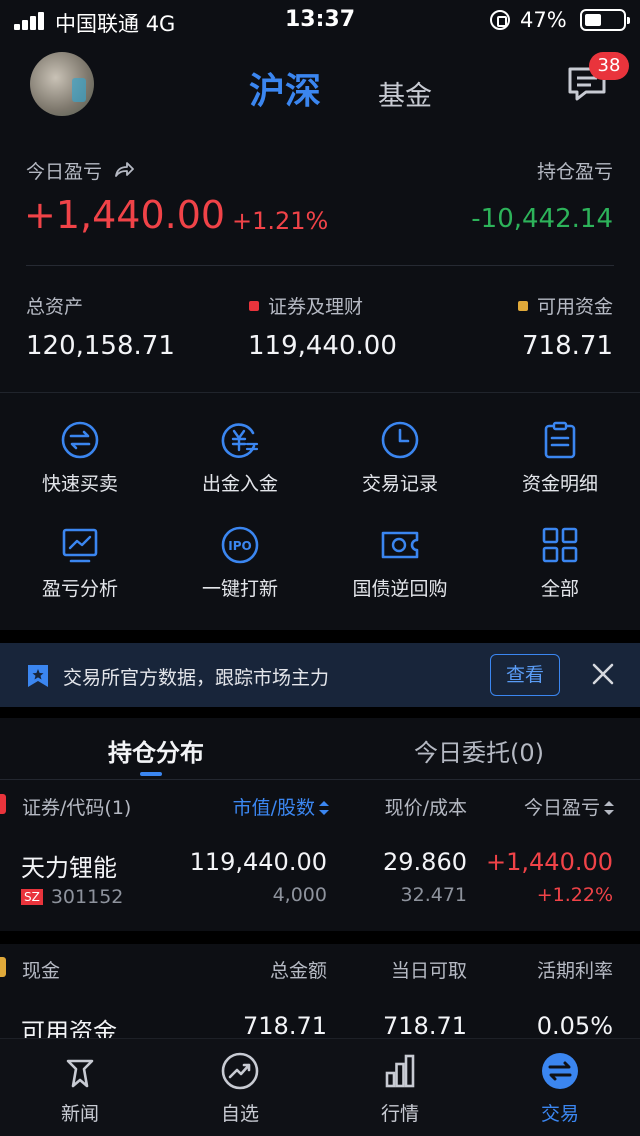 Image resolution: width=640 pixels, height=1136 pixels. What do you see at coordinates (479, 750) in the screenshot?
I see `tab-today-orders: 今日委托(0)` at bounding box center [479, 750].